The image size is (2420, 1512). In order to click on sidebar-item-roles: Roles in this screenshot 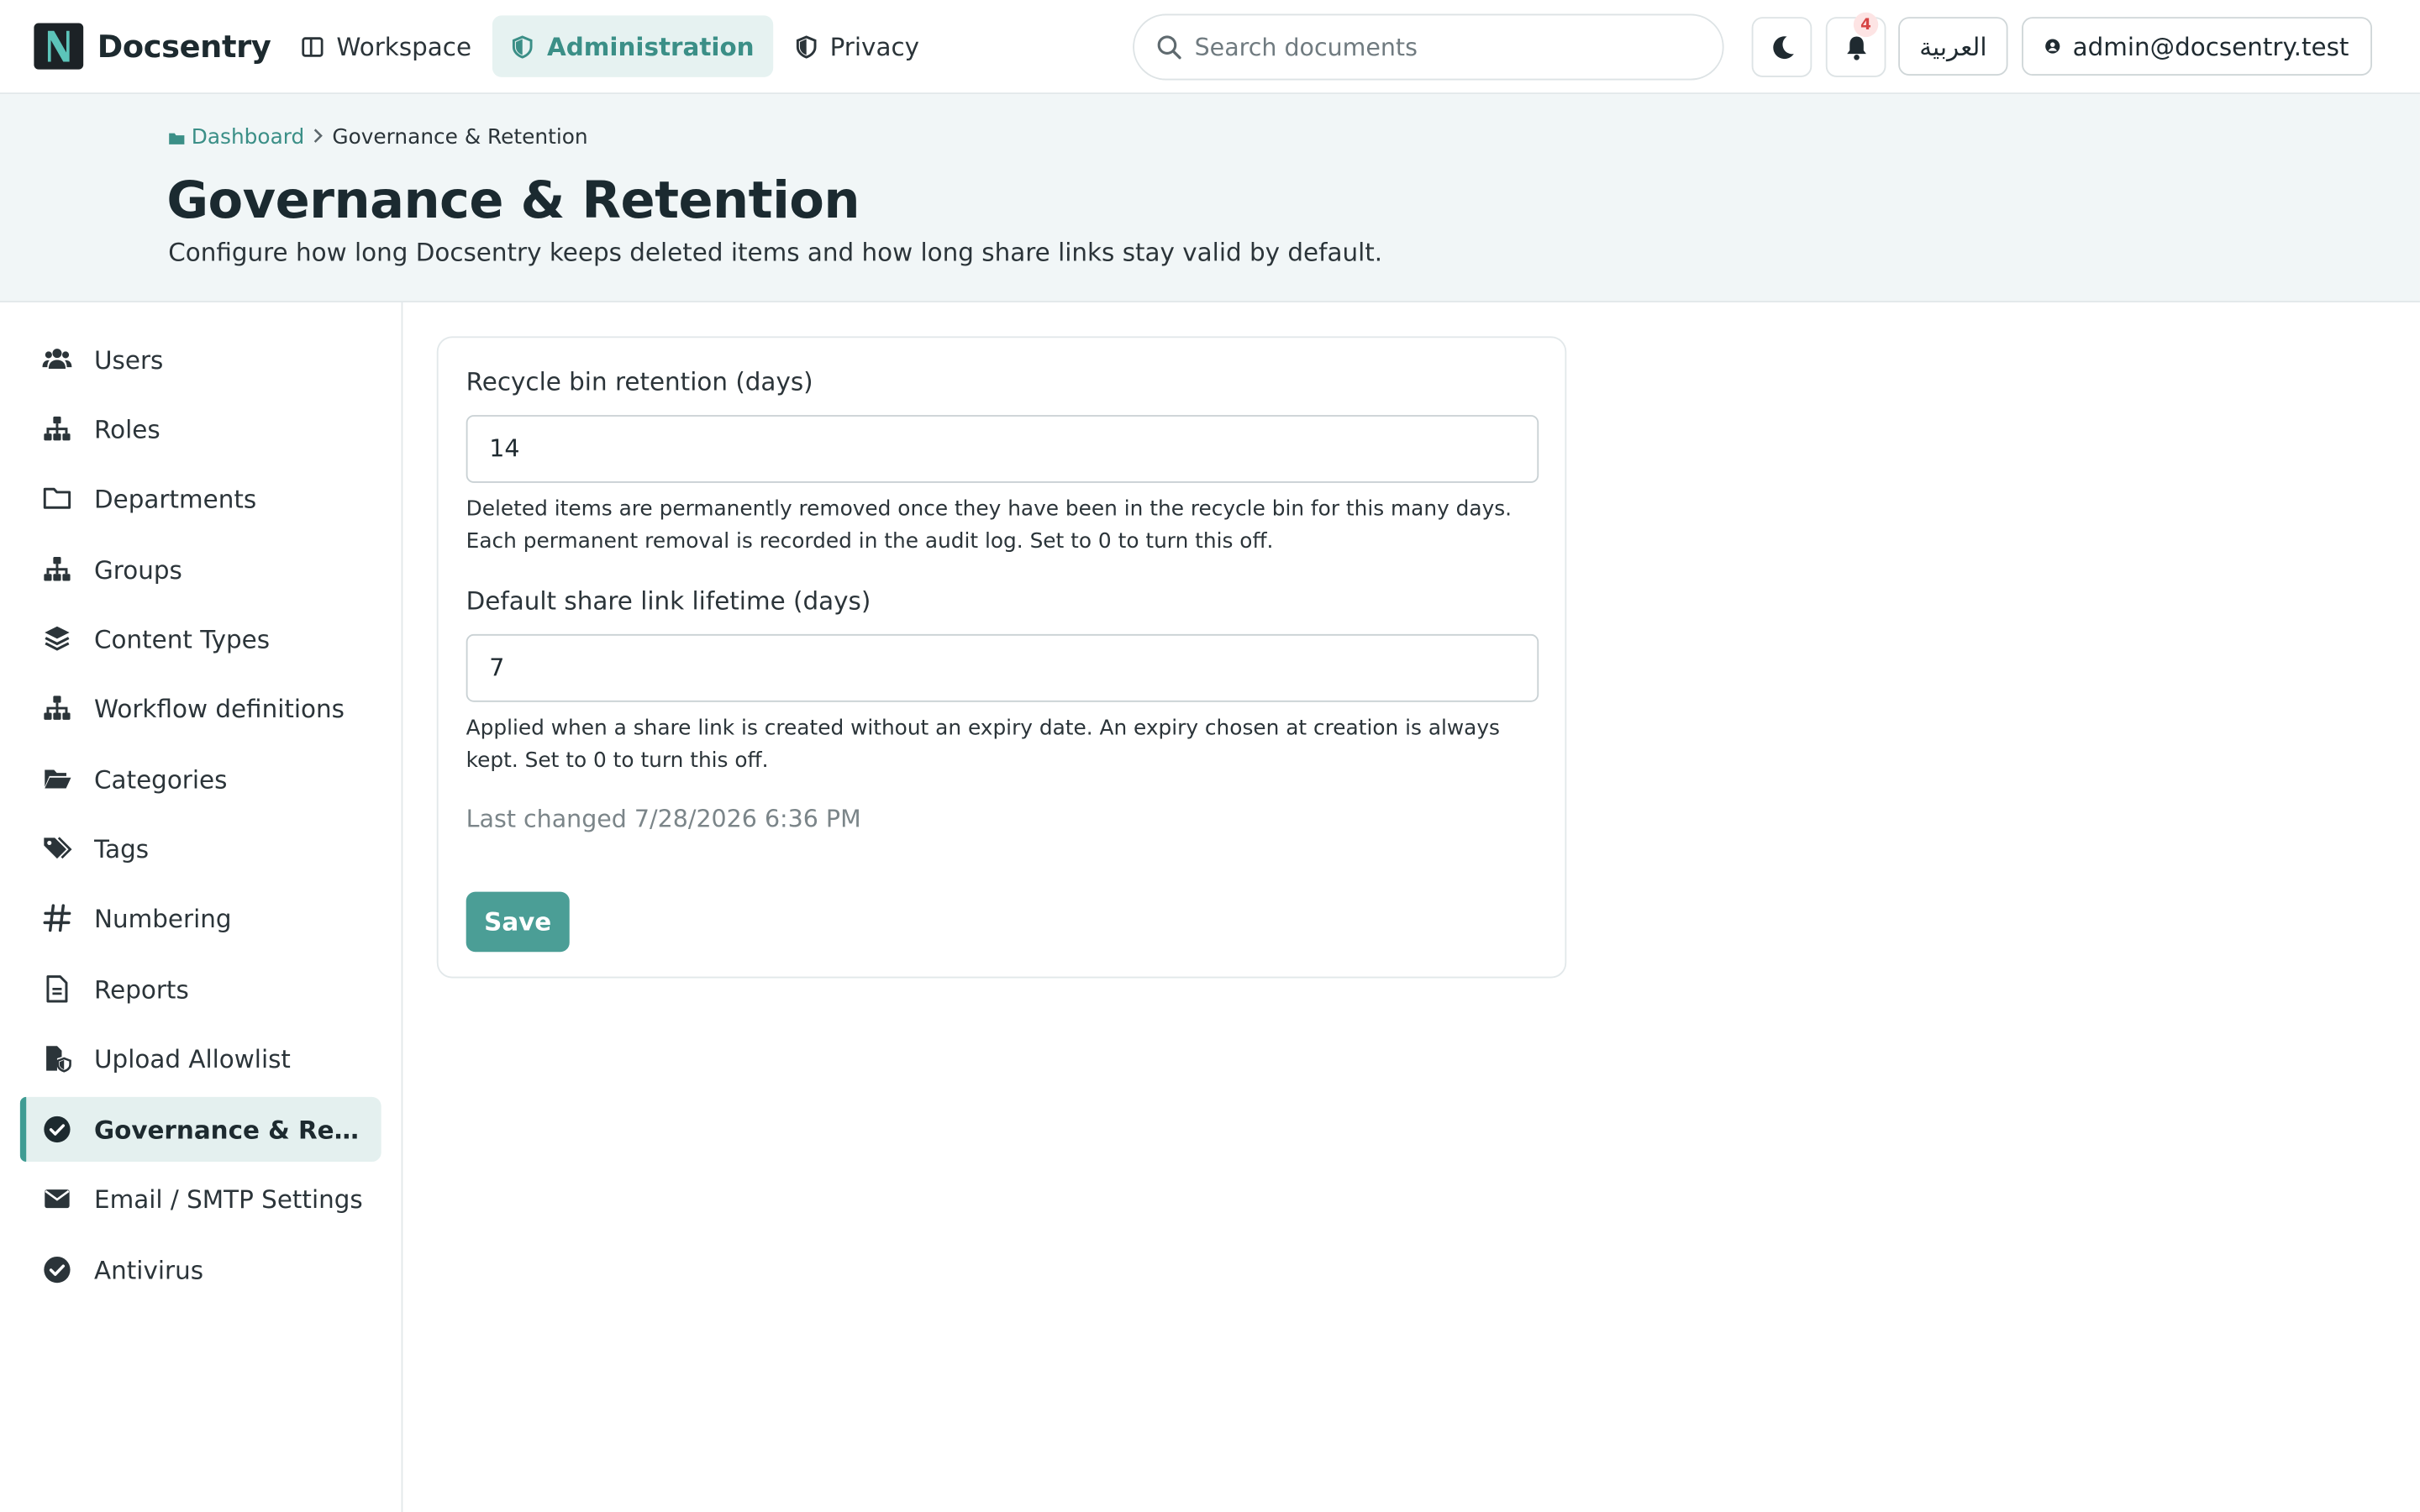, I will do `click(200, 428)`.